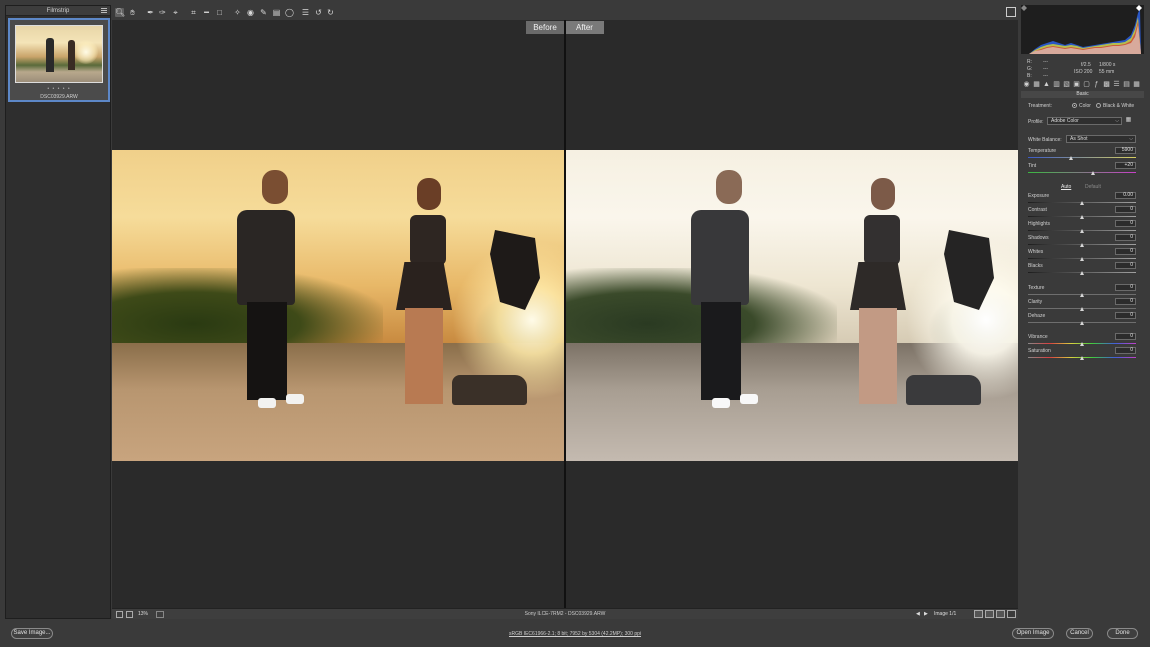  What do you see at coordinates (1101, 139) in the screenshot?
I see `white-balance-dropdown: As Shot ⌵` at bounding box center [1101, 139].